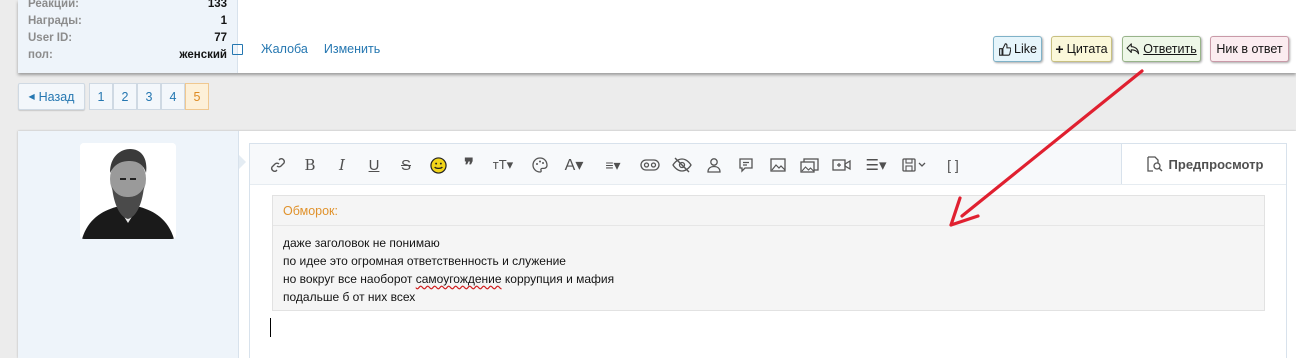  I want to click on drafts-icon, so click(915, 165).